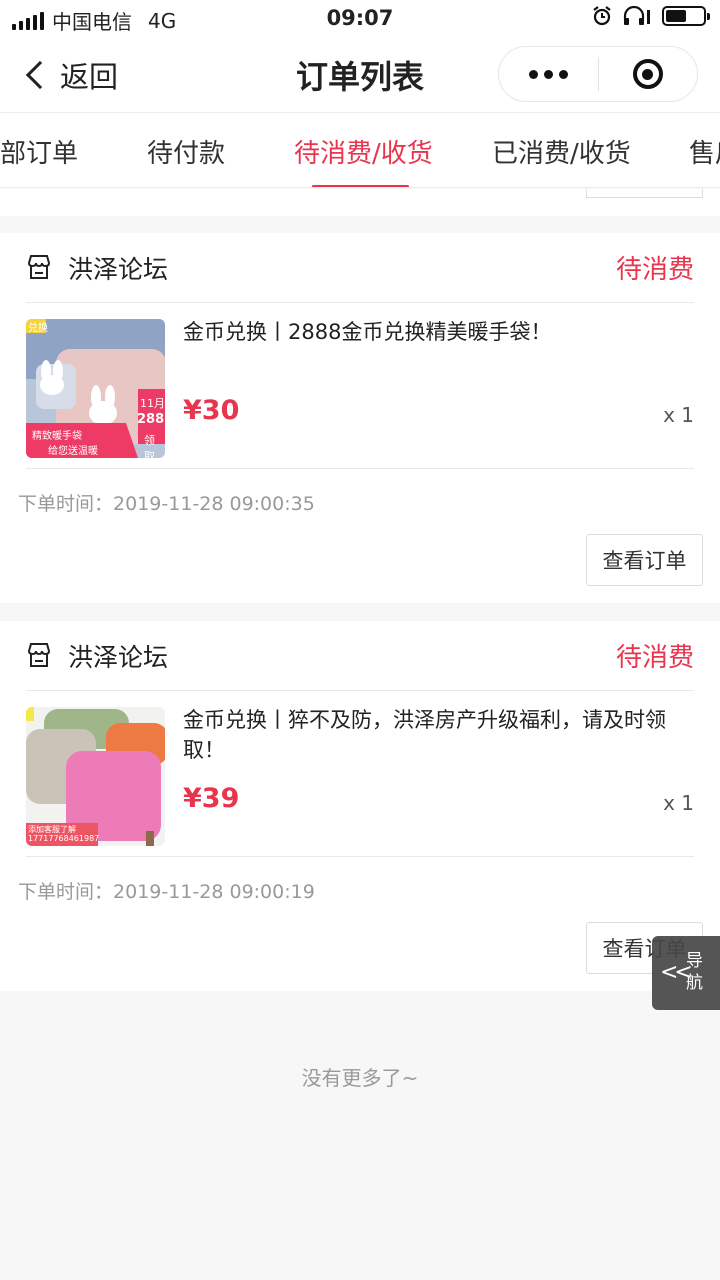  I want to click on close-target-icon, so click(647, 74).